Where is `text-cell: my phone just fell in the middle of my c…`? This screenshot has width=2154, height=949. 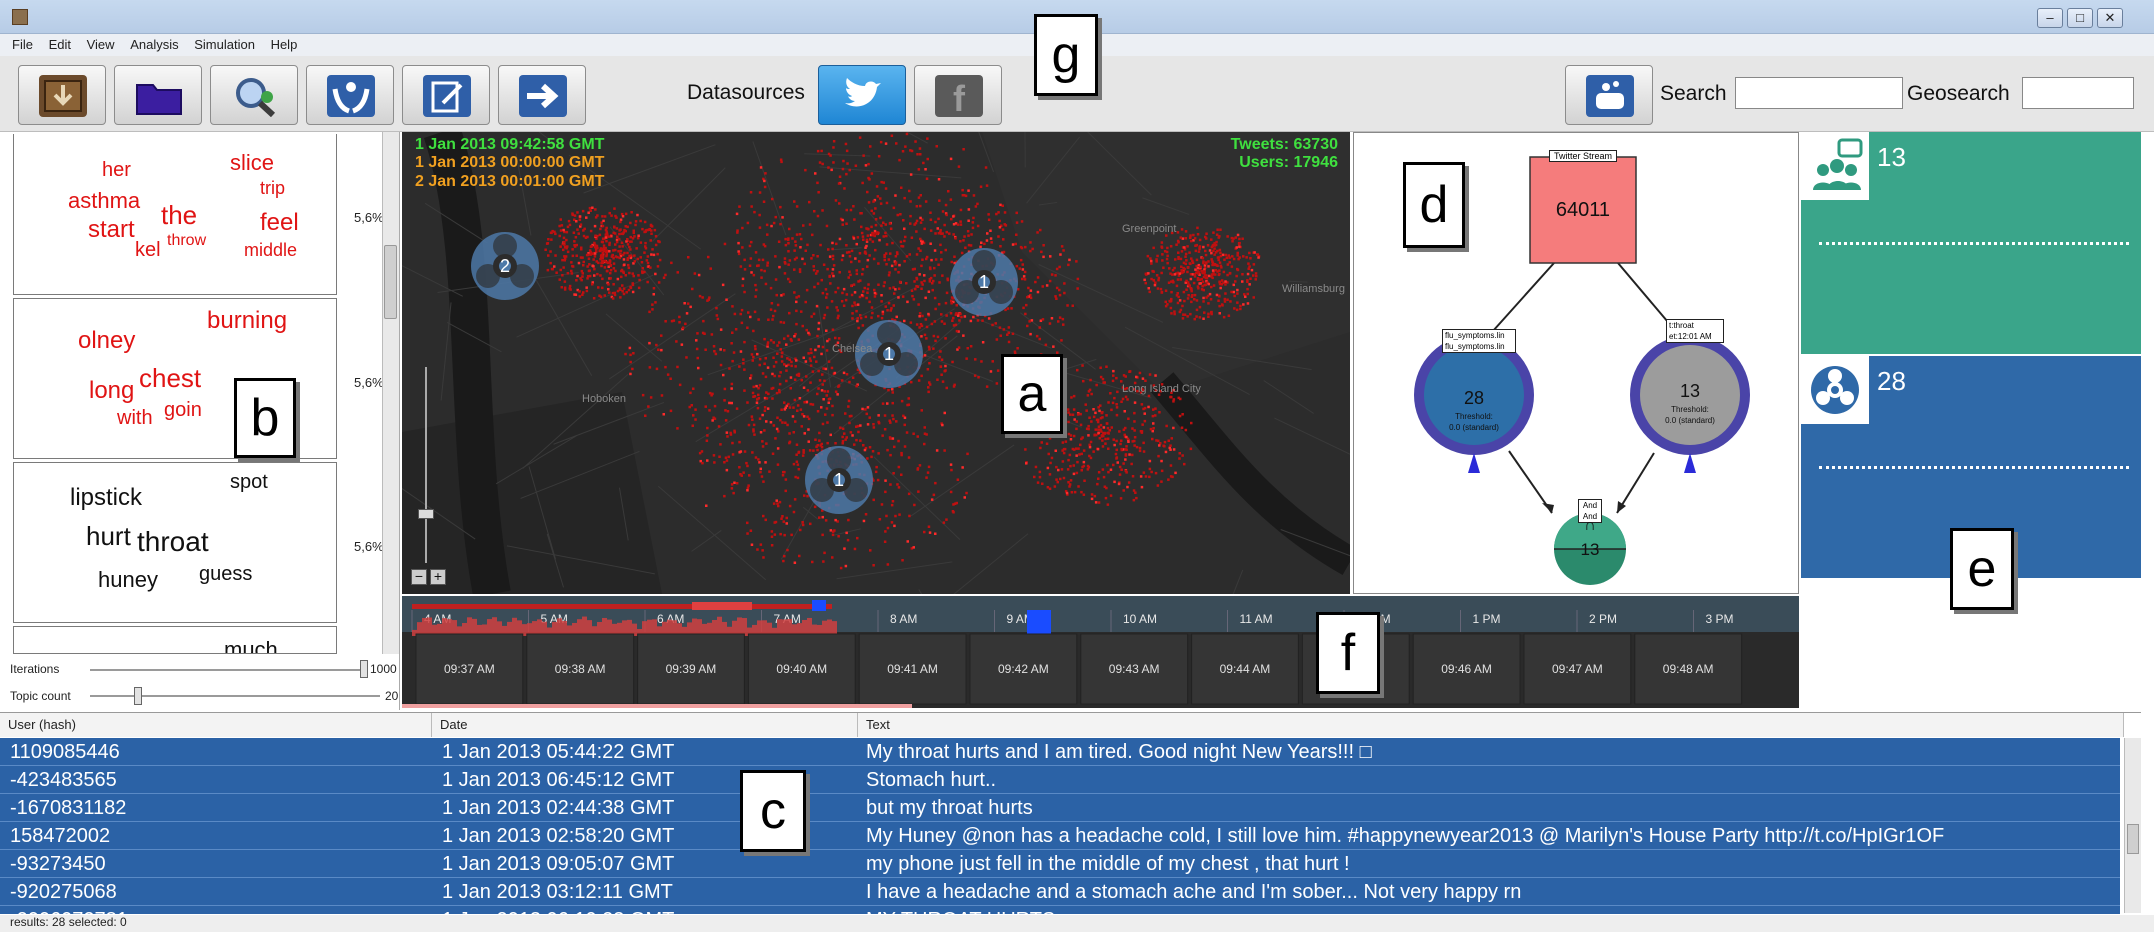 text-cell: my phone just fell in the middle of my c… is located at coordinates (1108, 864).